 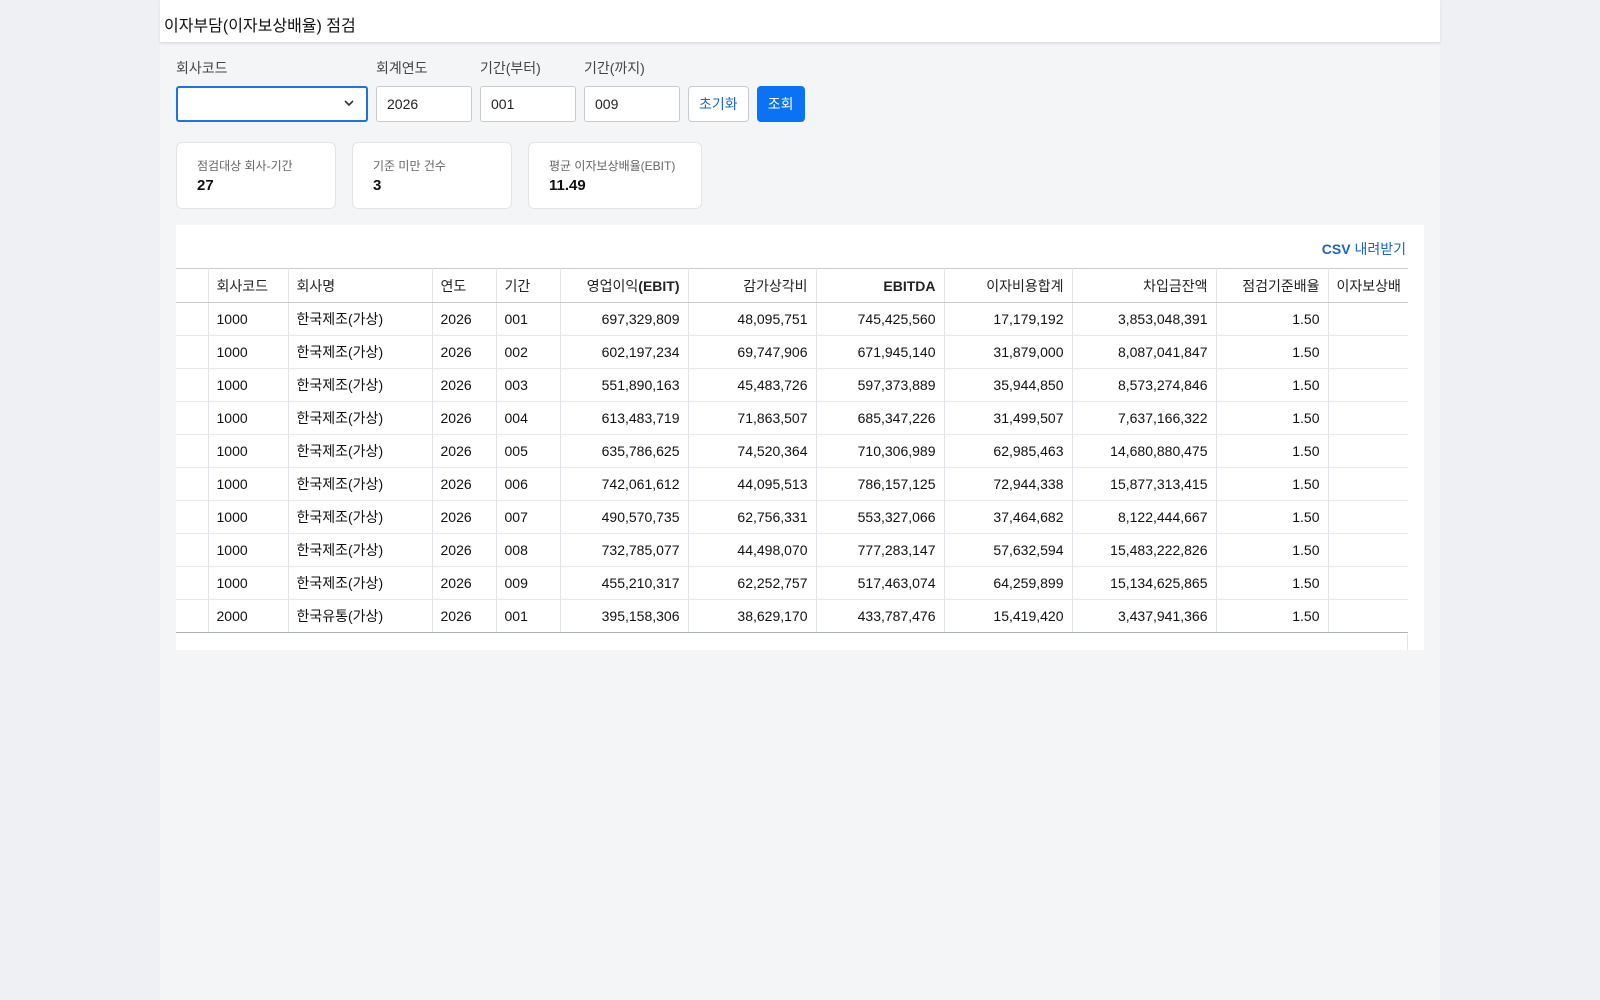 What do you see at coordinates (632, 104) in the screenshot?
I see `period-to-input` at bounding box center [632, 104].